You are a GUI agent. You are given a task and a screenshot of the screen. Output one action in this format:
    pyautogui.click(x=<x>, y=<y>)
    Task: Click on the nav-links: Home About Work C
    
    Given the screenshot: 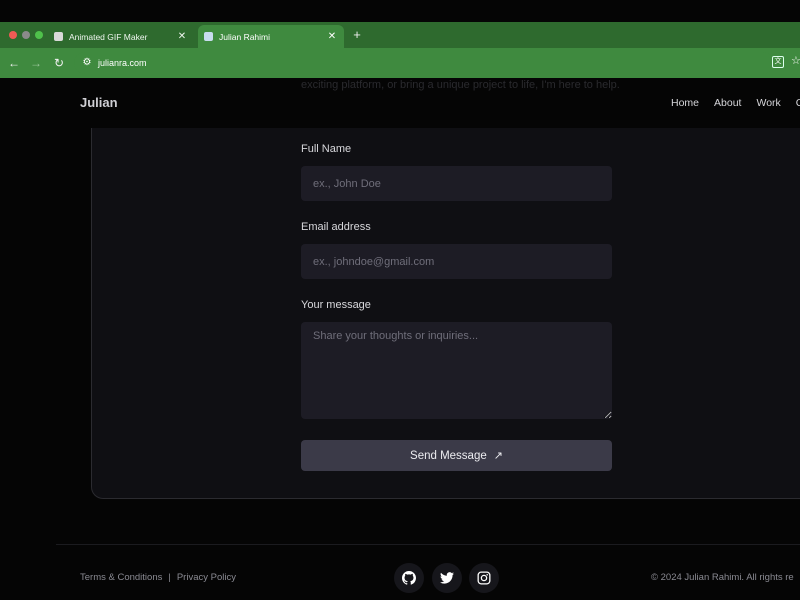 What is the action you would take?
    pyautogui.click(x=735, y=103)
    